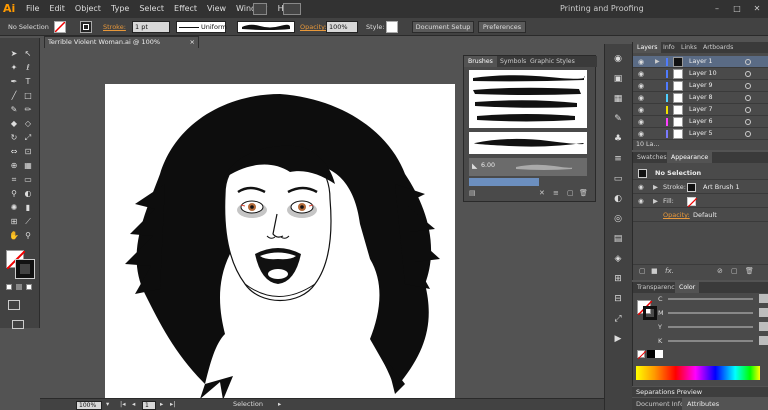  What do you see at coordinates (9, 287) in the screenshot?
I see `color-mode-button` at bounding box center [9, 287].